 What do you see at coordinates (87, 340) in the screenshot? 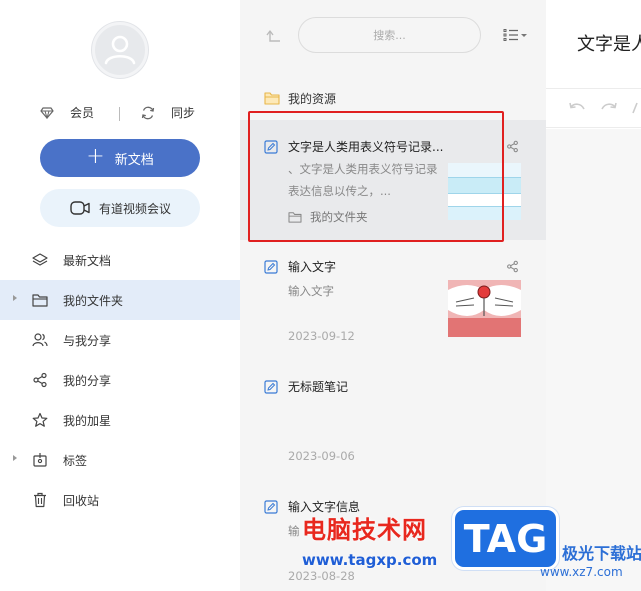
I see `sidebar-item-label: 与我分享` at bounding box center [87, 340].